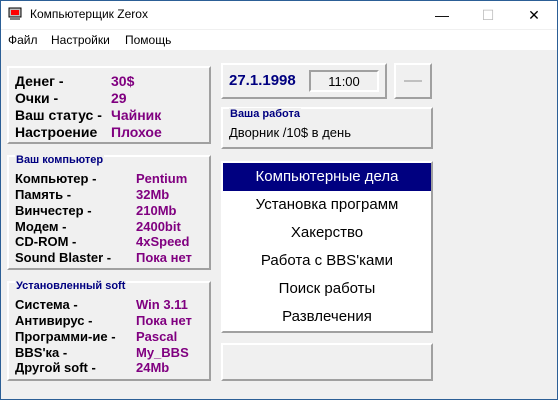 Image resolution: width=558 pixels, height=400 pixels. I want to click on minus-icon, so click(413, 81).